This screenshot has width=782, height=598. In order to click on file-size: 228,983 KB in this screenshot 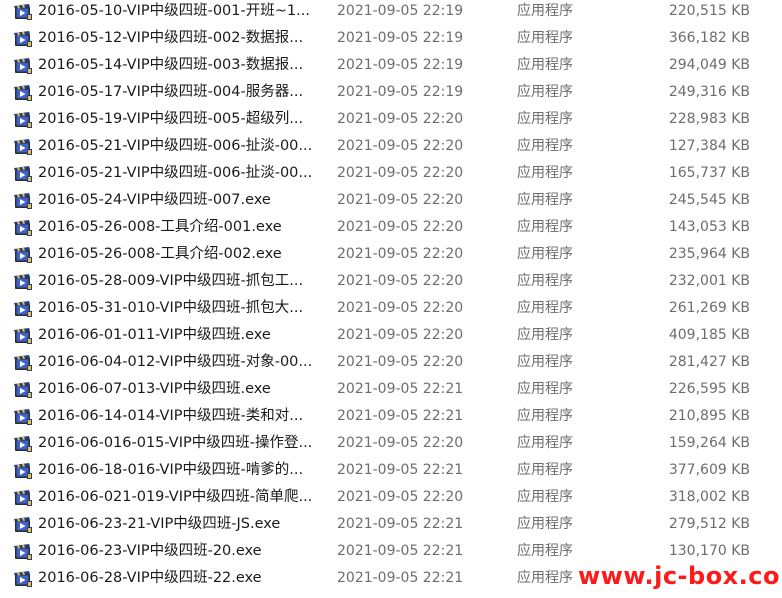, I will do `click(709, 119)`.